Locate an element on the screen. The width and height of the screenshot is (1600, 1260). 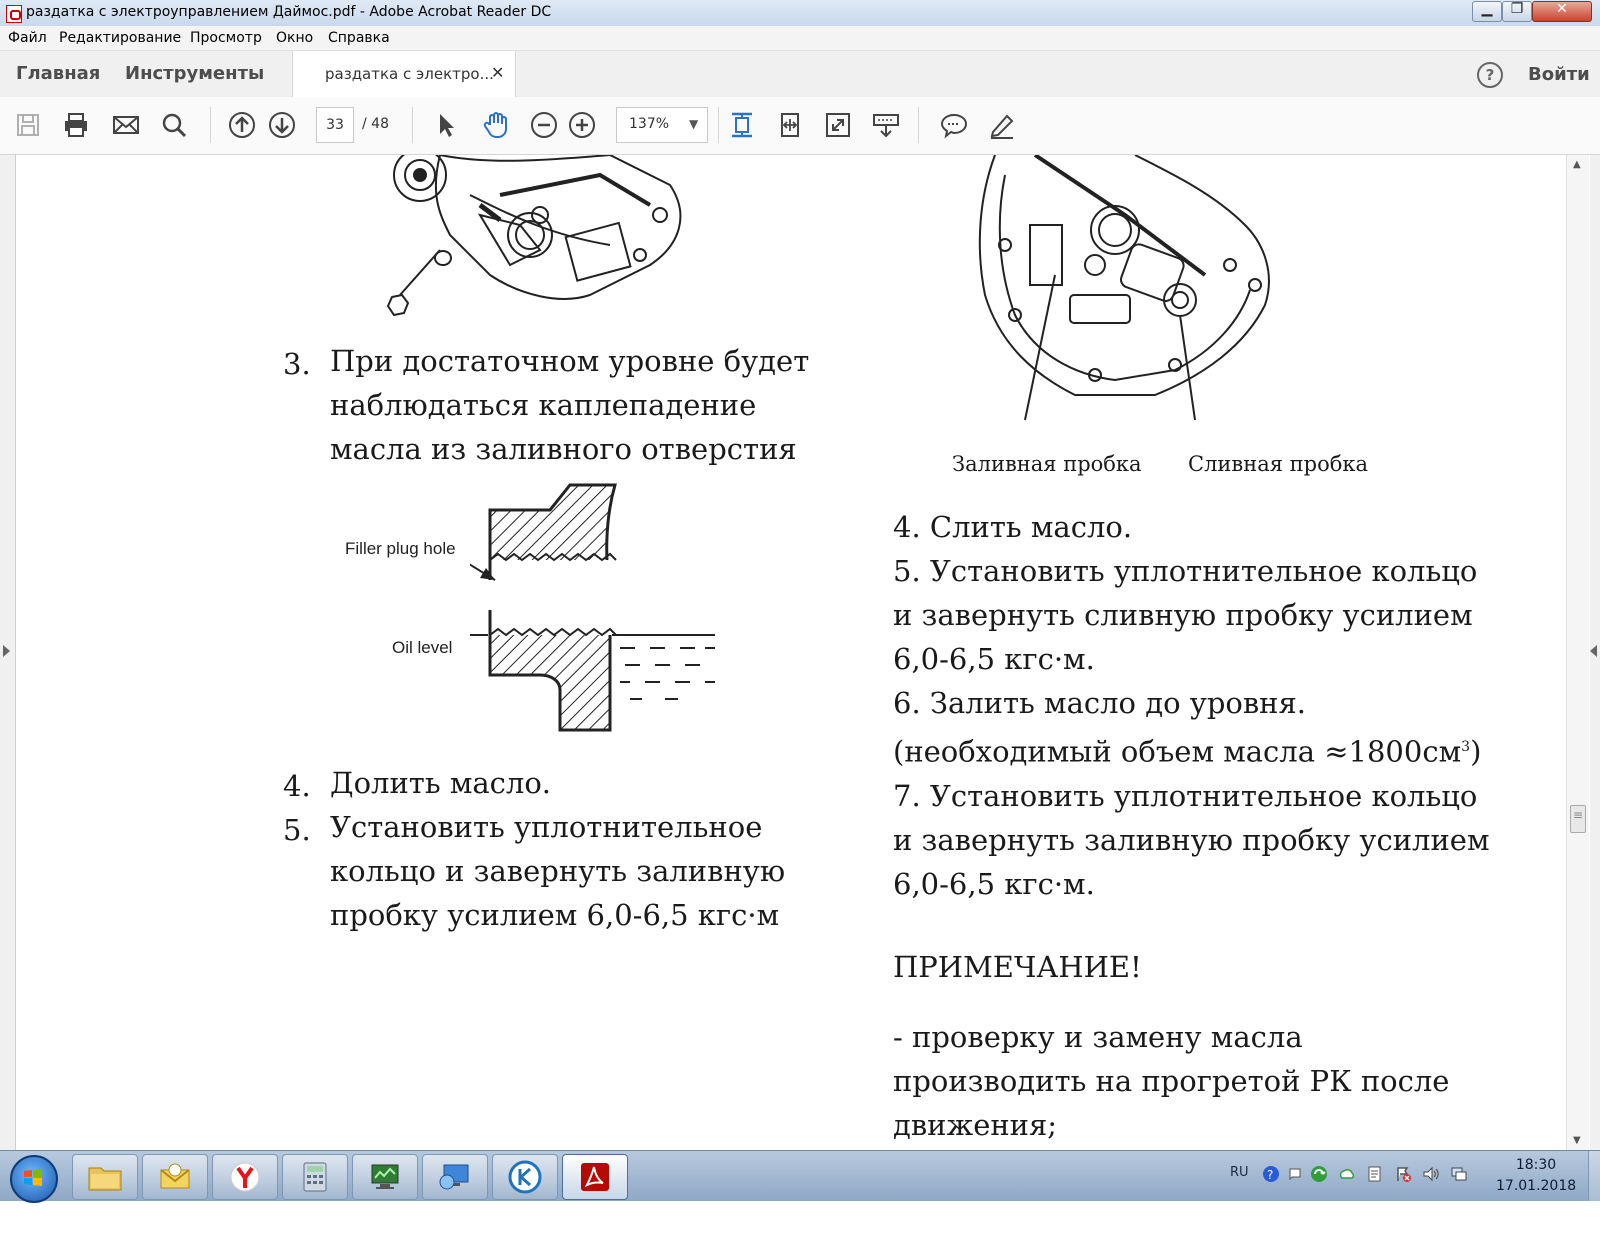
show-desktop-button is located at coordinates (1594, 1176).